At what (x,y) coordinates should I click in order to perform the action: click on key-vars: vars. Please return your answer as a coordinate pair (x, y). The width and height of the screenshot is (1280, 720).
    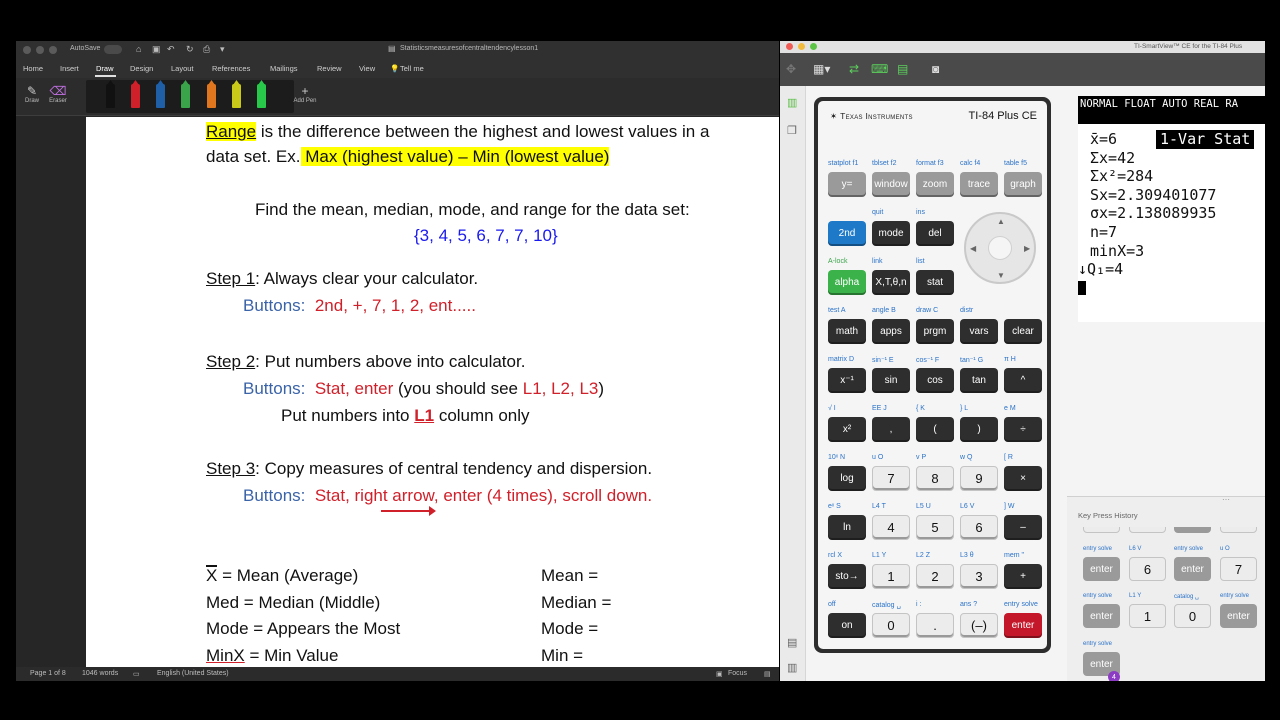
    Looking at the image, I should click on (979, 331).